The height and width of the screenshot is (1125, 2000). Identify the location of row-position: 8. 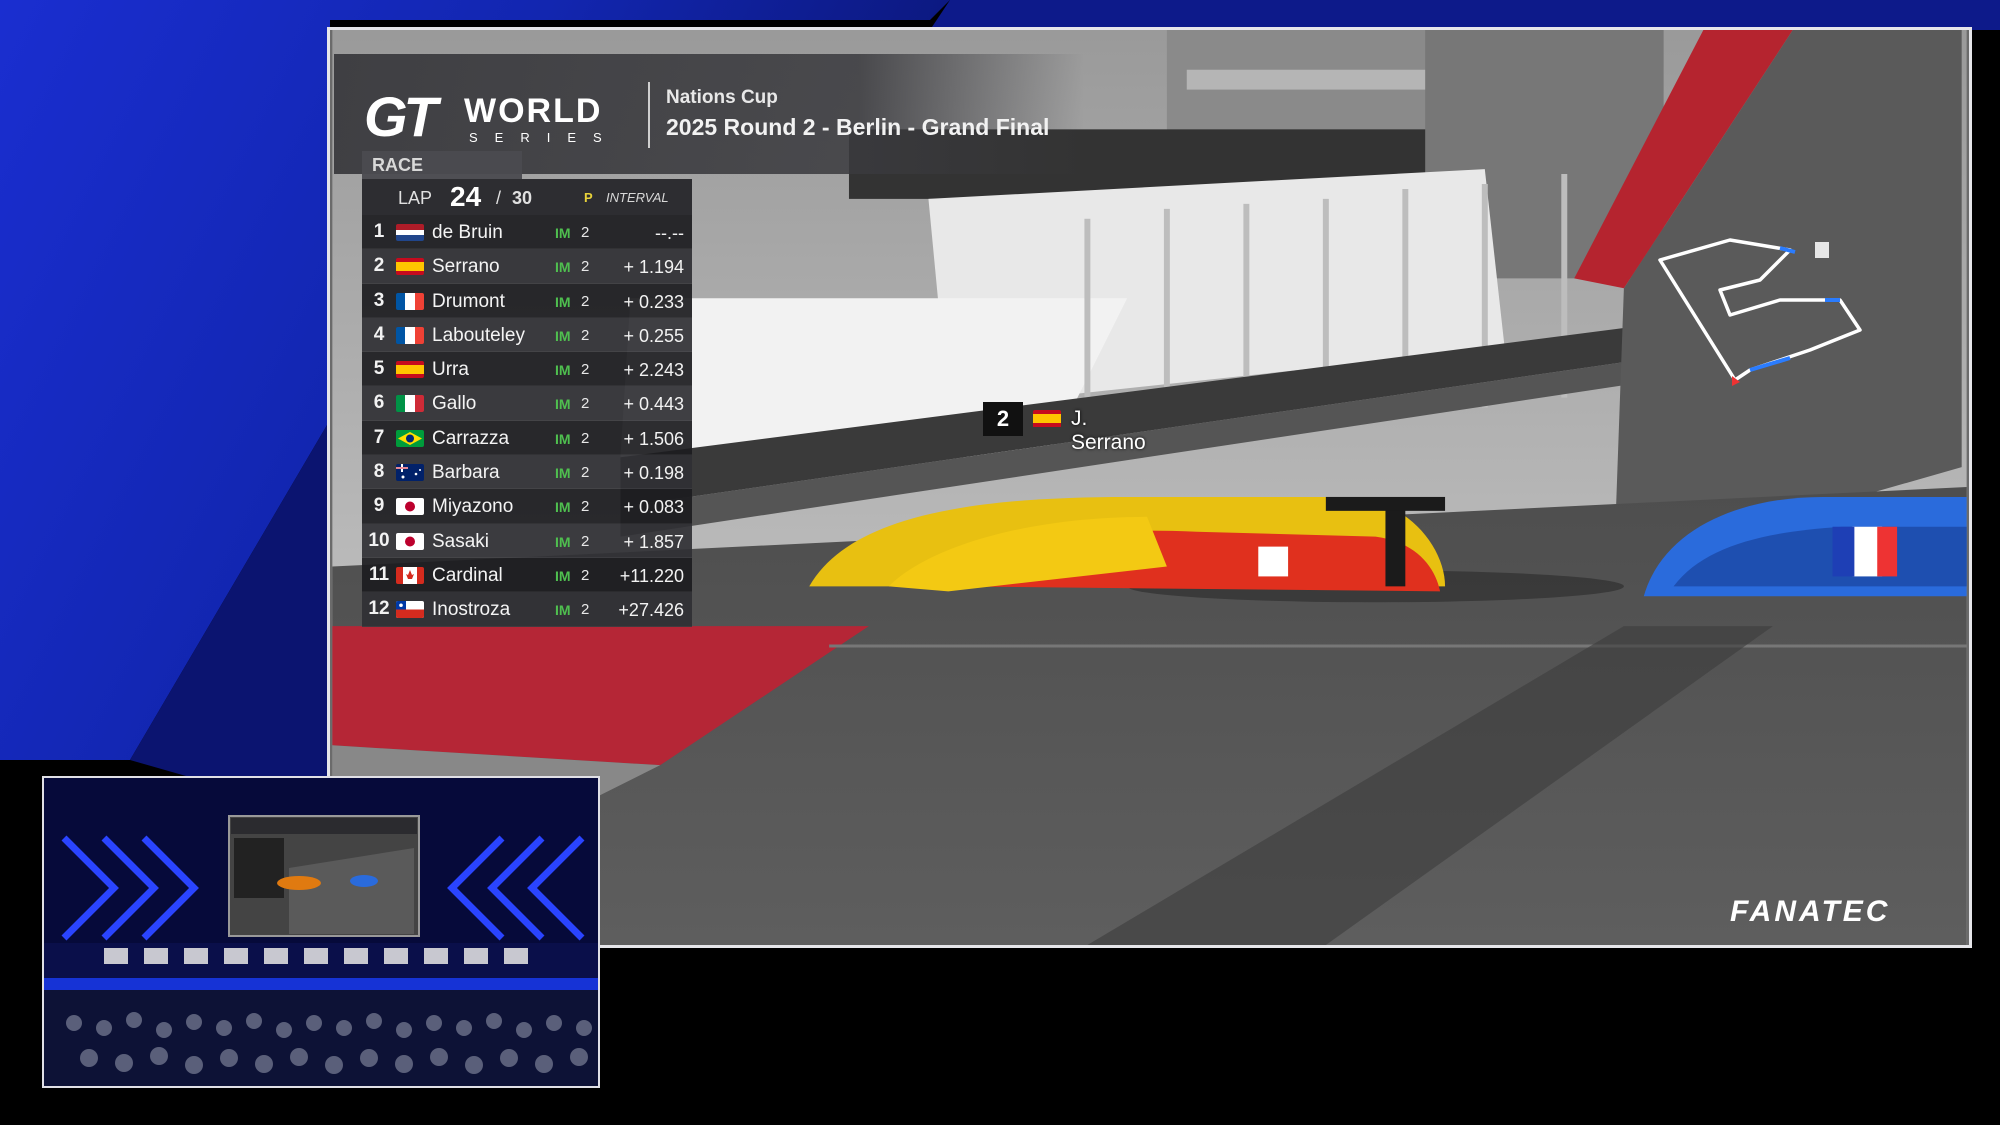
(379, 472).